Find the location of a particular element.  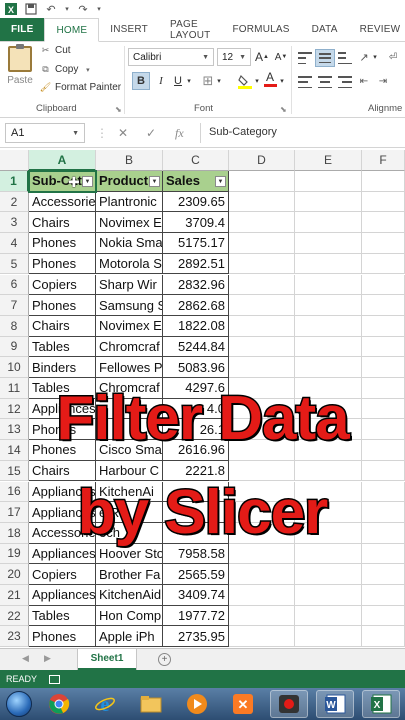

table-header-cell: Sales ▼ is located at coordinates (196, 181).